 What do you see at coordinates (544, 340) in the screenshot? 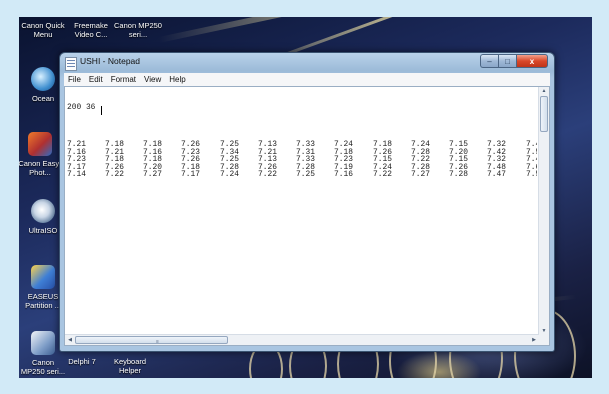
I see `scrollbar-corner` at bounding box center [544, 340].